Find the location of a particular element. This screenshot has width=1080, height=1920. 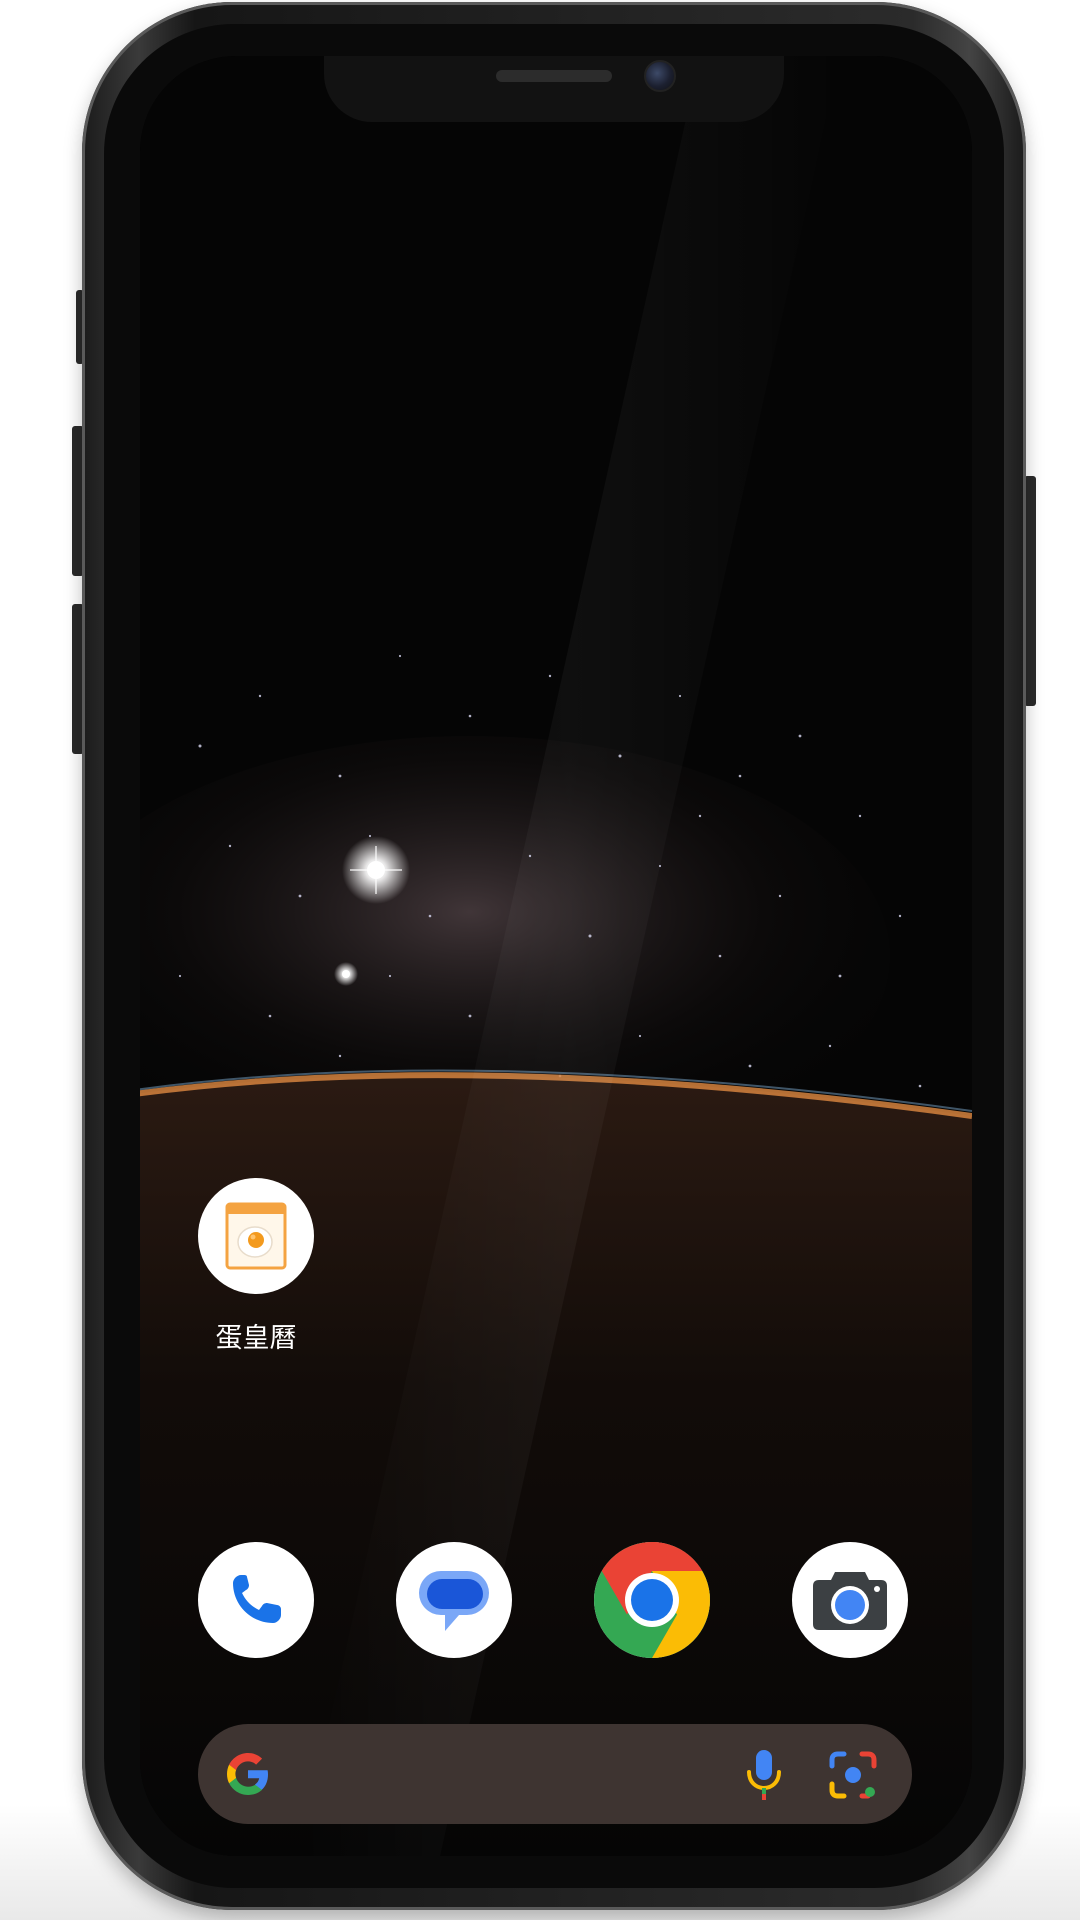

calendar-egg-icon is located at coordinates (256, 1236).